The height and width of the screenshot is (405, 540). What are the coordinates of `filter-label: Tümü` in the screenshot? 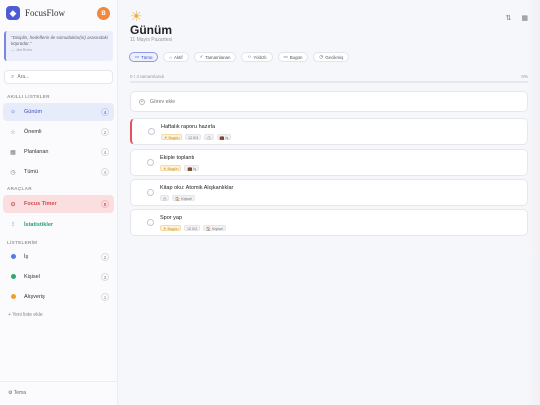 It's located at (147, 57).